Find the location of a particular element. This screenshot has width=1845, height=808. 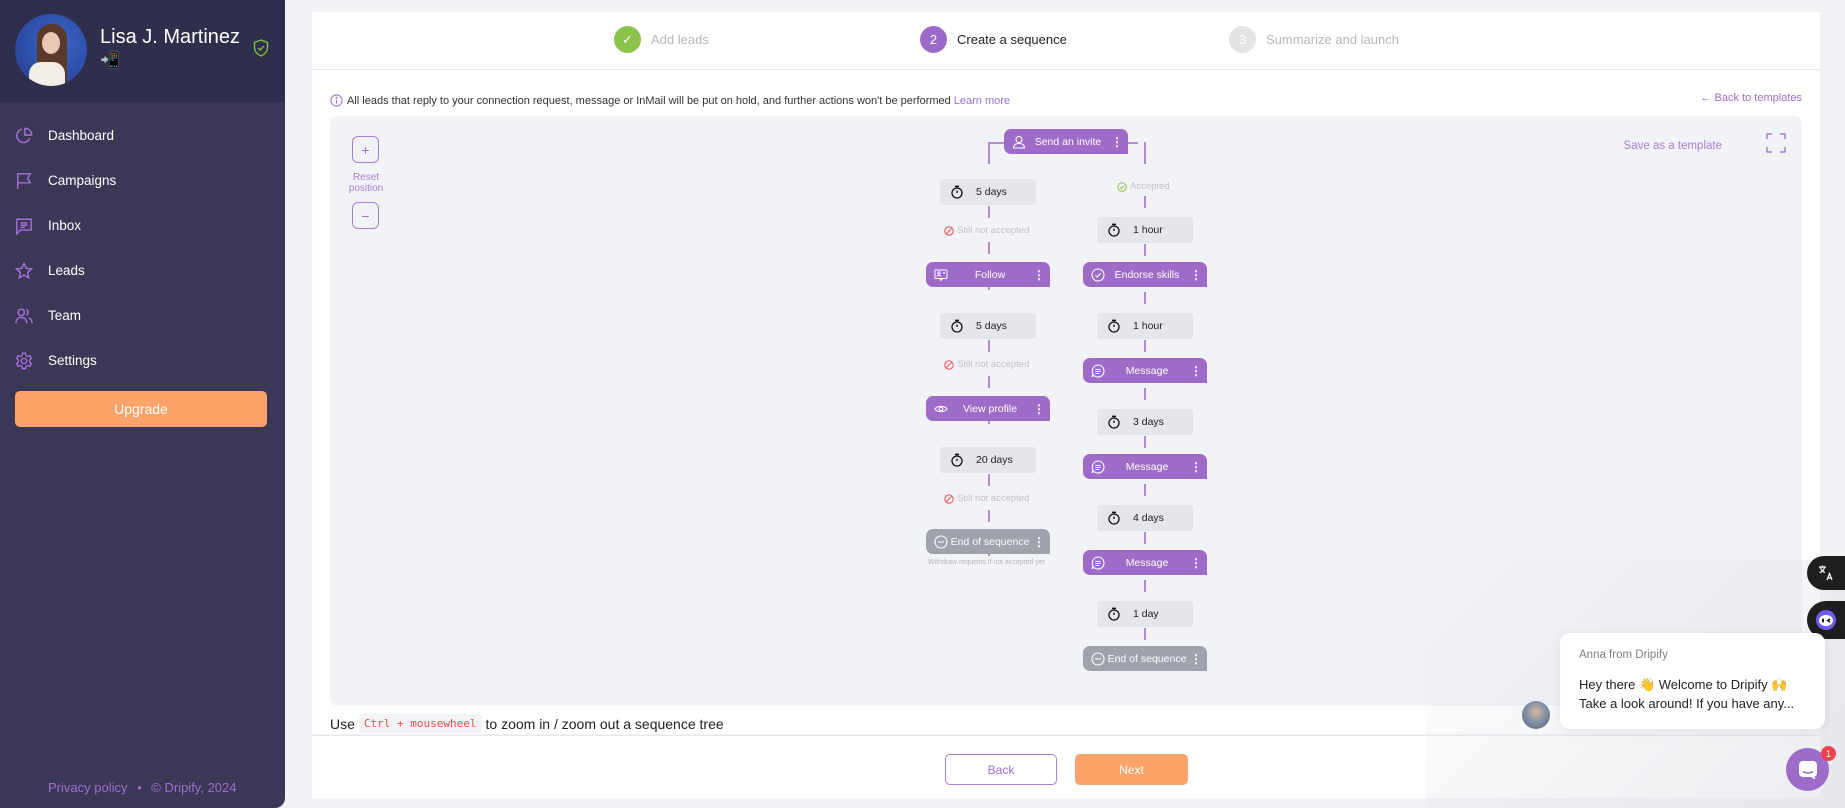

next-button: Next is located at coordinates (1131, 769).